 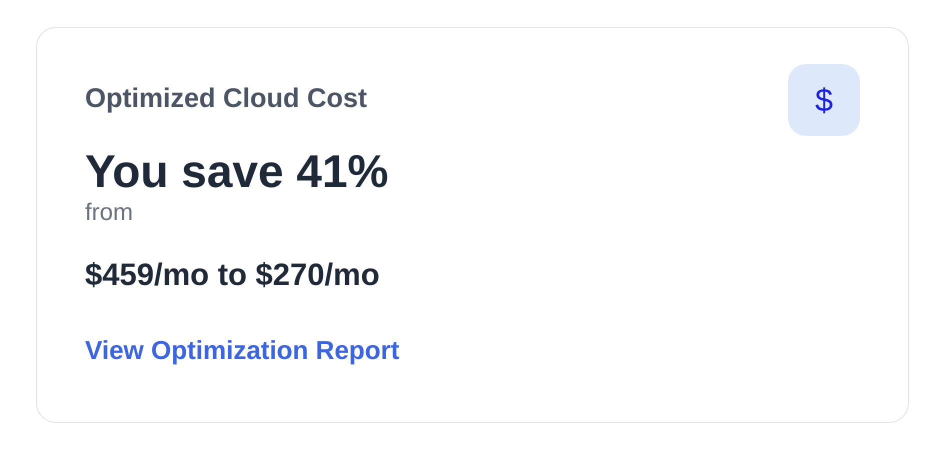 I want to click on dollar-badge: $, so click(x=824, y=100).